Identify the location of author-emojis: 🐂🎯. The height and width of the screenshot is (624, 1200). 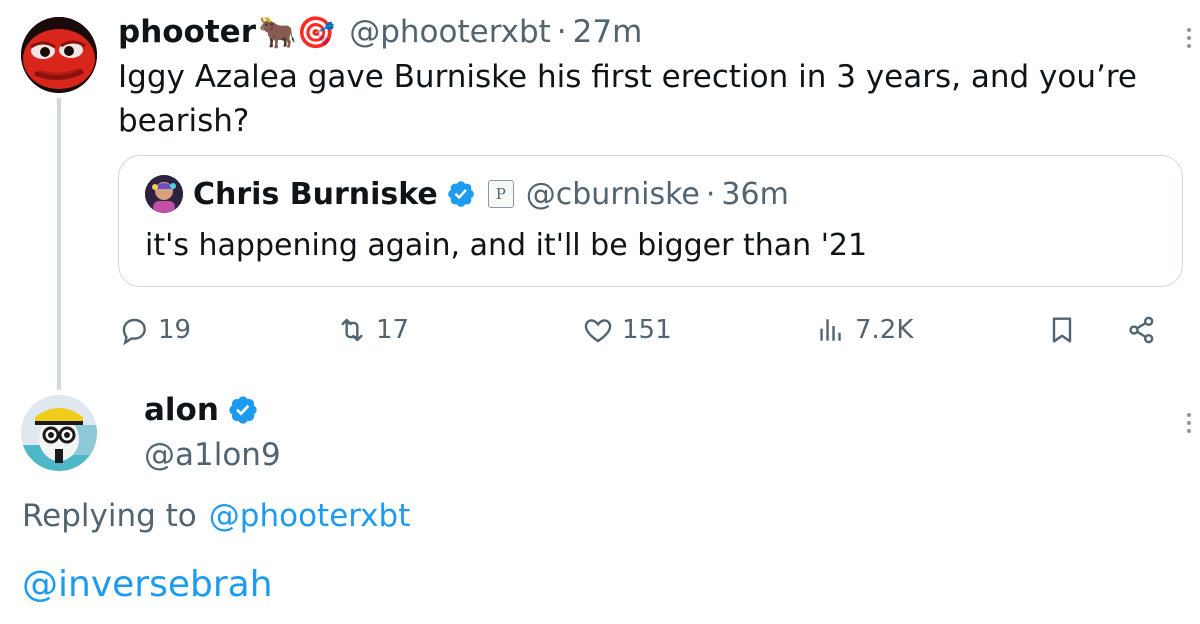
(297, 32).